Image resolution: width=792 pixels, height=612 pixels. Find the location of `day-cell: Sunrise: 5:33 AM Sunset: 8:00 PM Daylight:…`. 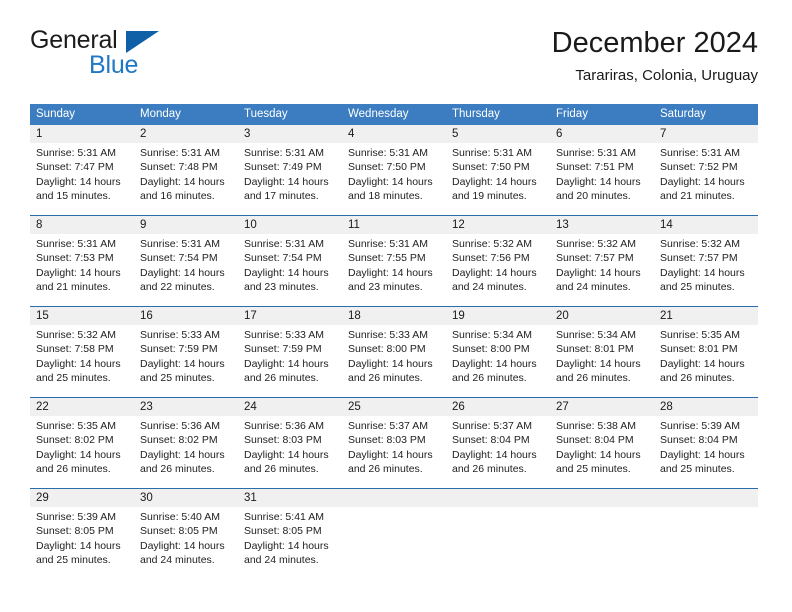

day-cell: Sunrise: 5:33 AM Sunset: 8:00 PM Daylight:… is located at coordinates (394, 361).